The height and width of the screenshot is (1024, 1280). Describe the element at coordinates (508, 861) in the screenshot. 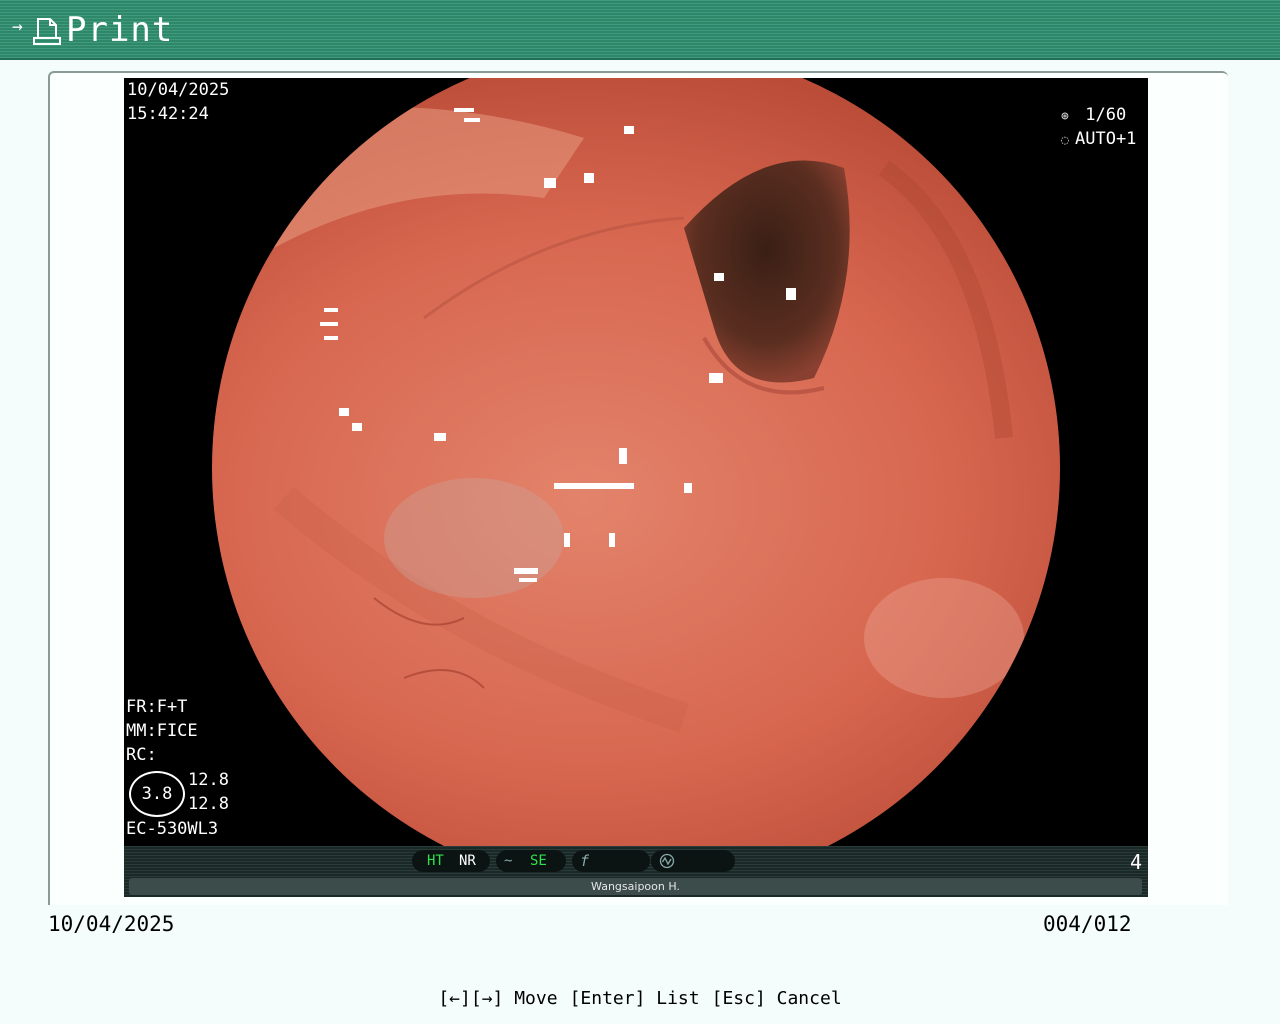

I see `se-icon: ~` at that location.